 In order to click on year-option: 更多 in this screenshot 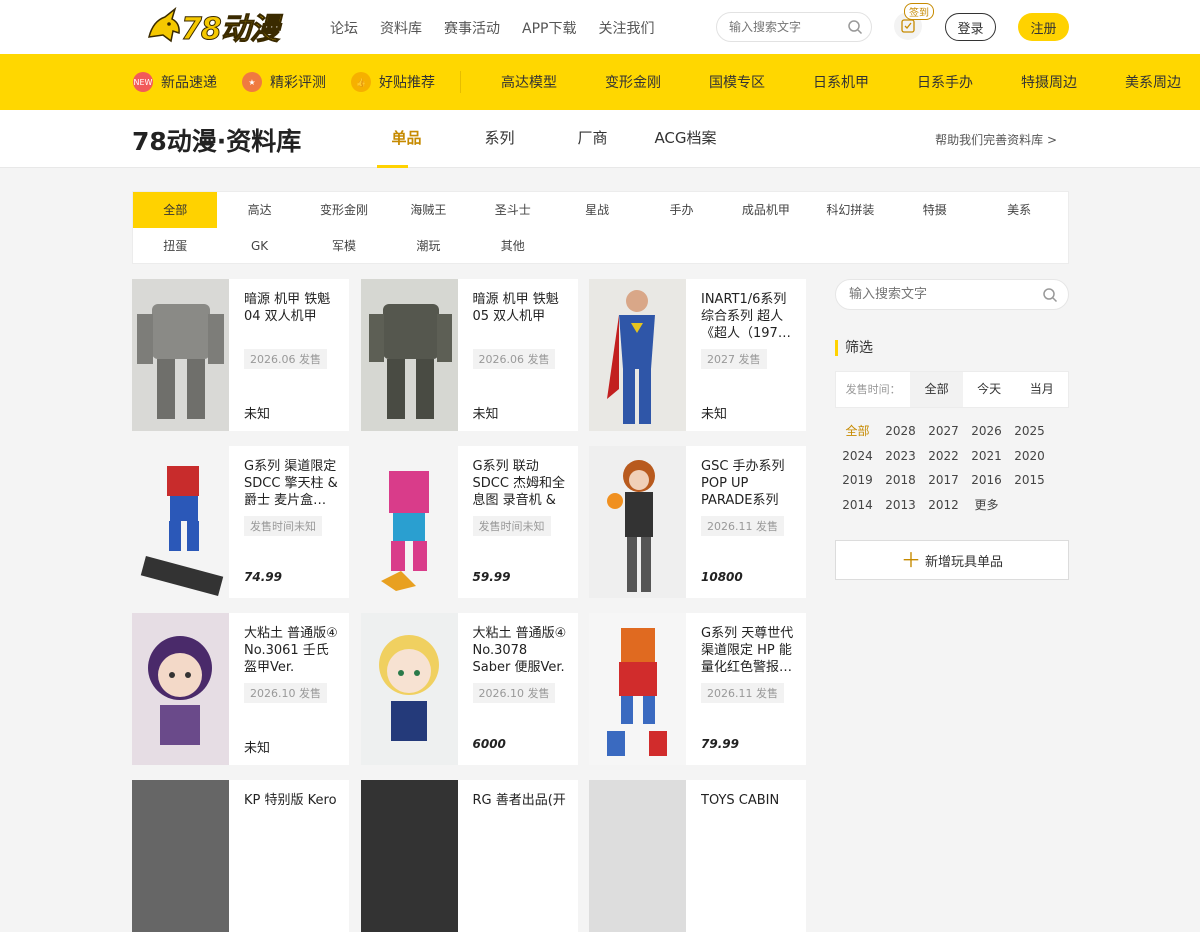, I will do `click(986, 508)`.